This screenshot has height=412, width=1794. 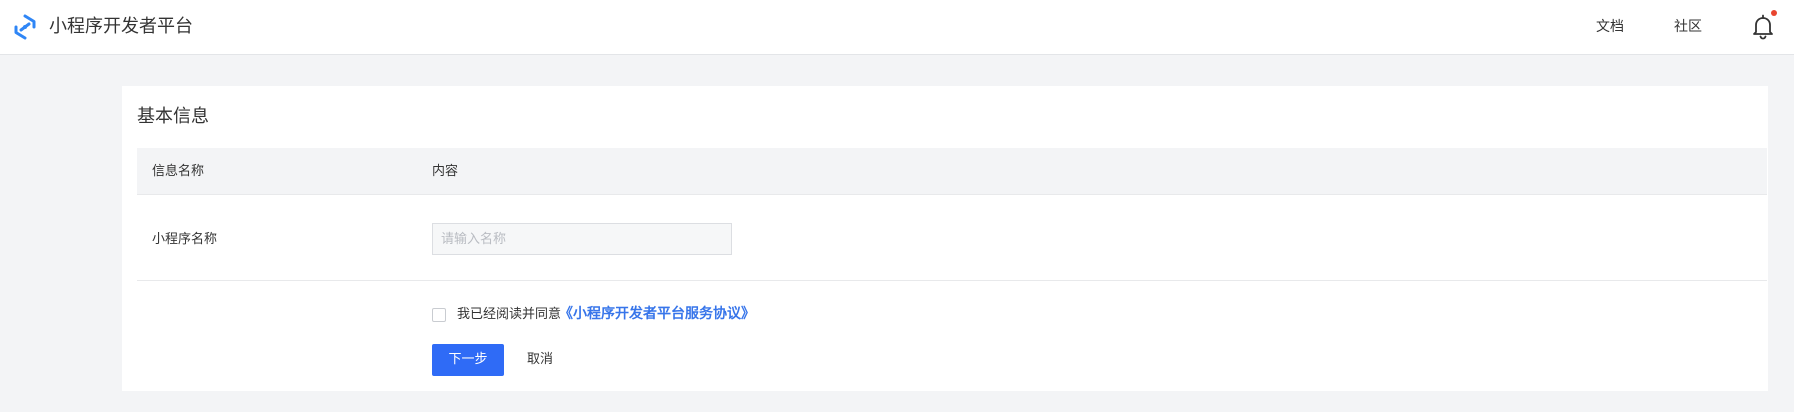 What do you see at coordinates (185, 239) in the screenshot?
I see `mini-program-name-label: 小程序名称` at bounding box center [185, 239].